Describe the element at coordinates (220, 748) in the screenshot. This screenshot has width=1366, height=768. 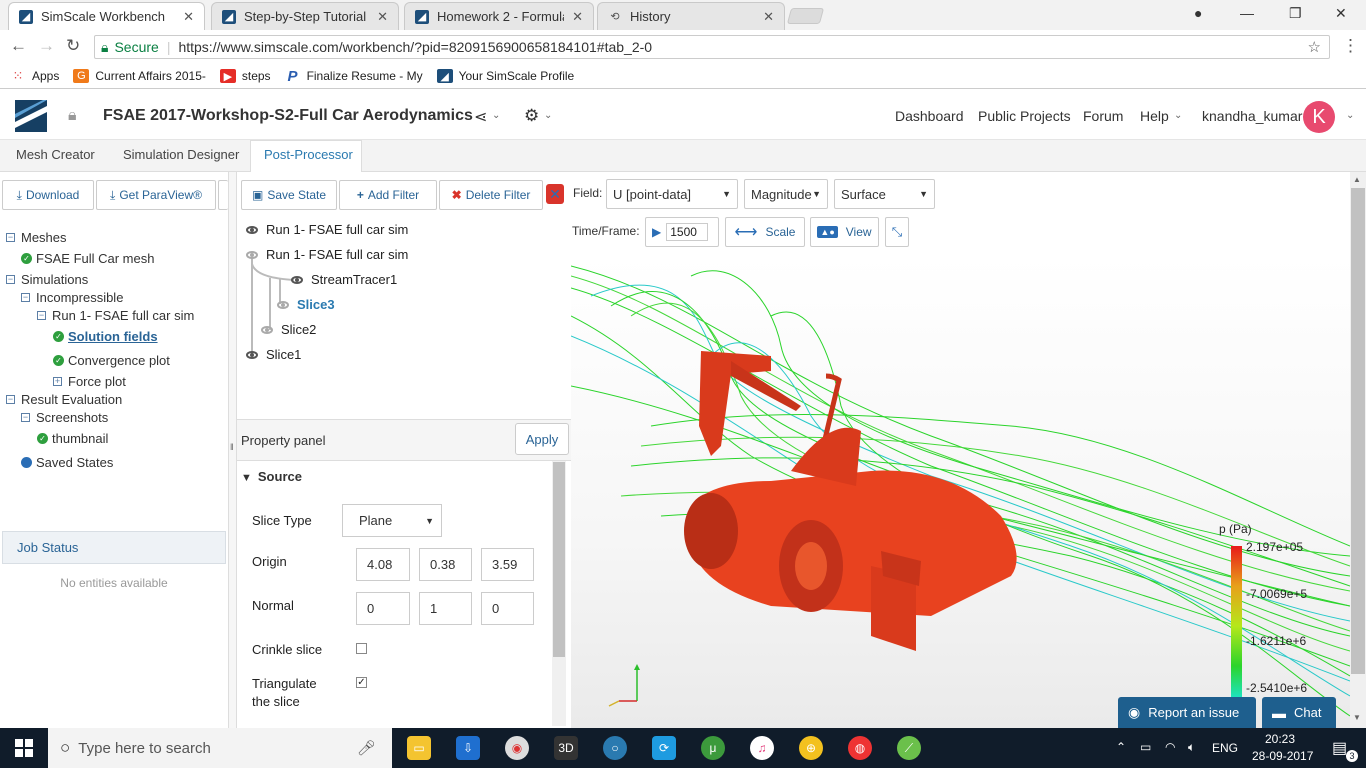
I see `taskbar-search-box: ○ Type here to search 🎤︎` at that location.